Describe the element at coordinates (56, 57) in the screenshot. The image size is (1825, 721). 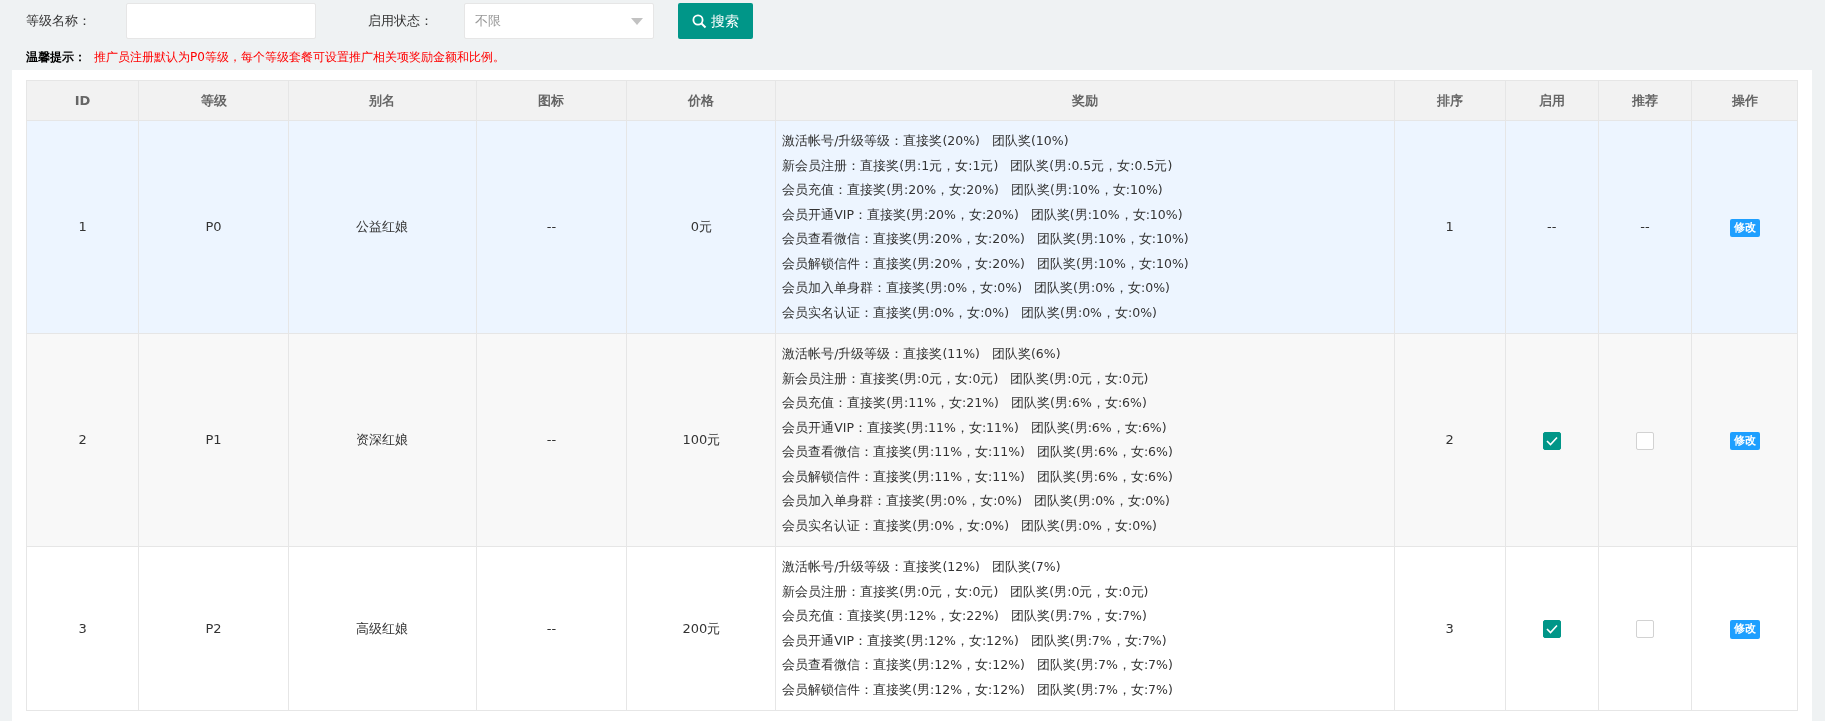
I see `hint-label: 温馨提示：` at that location.